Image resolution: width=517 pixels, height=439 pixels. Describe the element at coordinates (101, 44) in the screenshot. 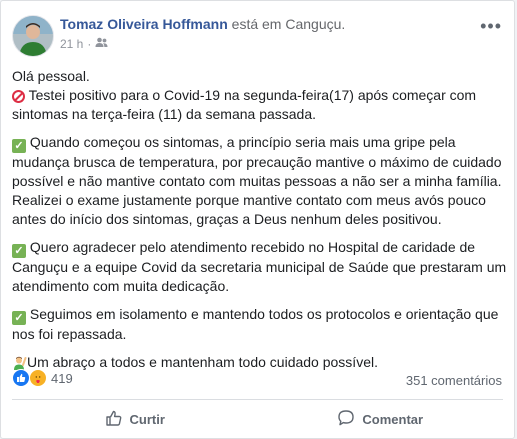

I see `friends-icon` at that location.